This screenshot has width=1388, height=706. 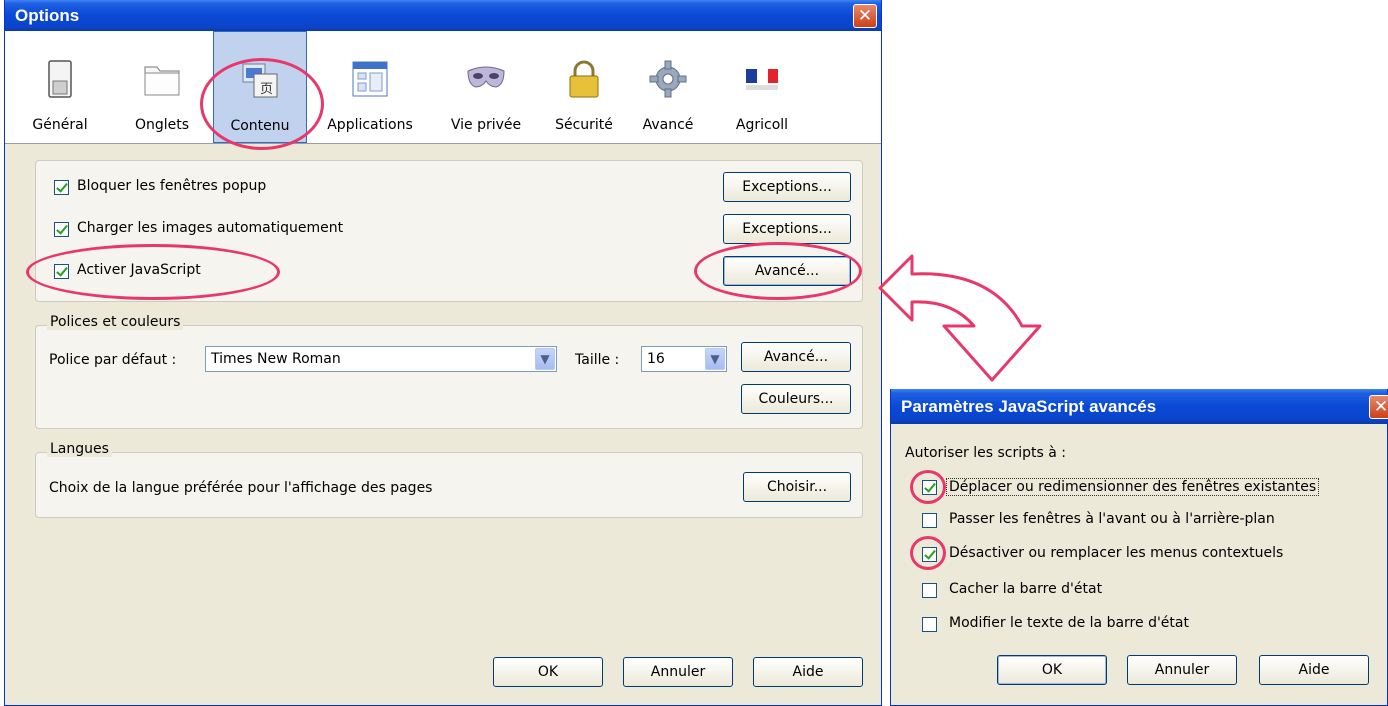 What do you see at coordinates (172, 186) in the screenshot?
I see `block-popups-label: Bloquer les fenêtres popup` at bounding box center [172, 186].